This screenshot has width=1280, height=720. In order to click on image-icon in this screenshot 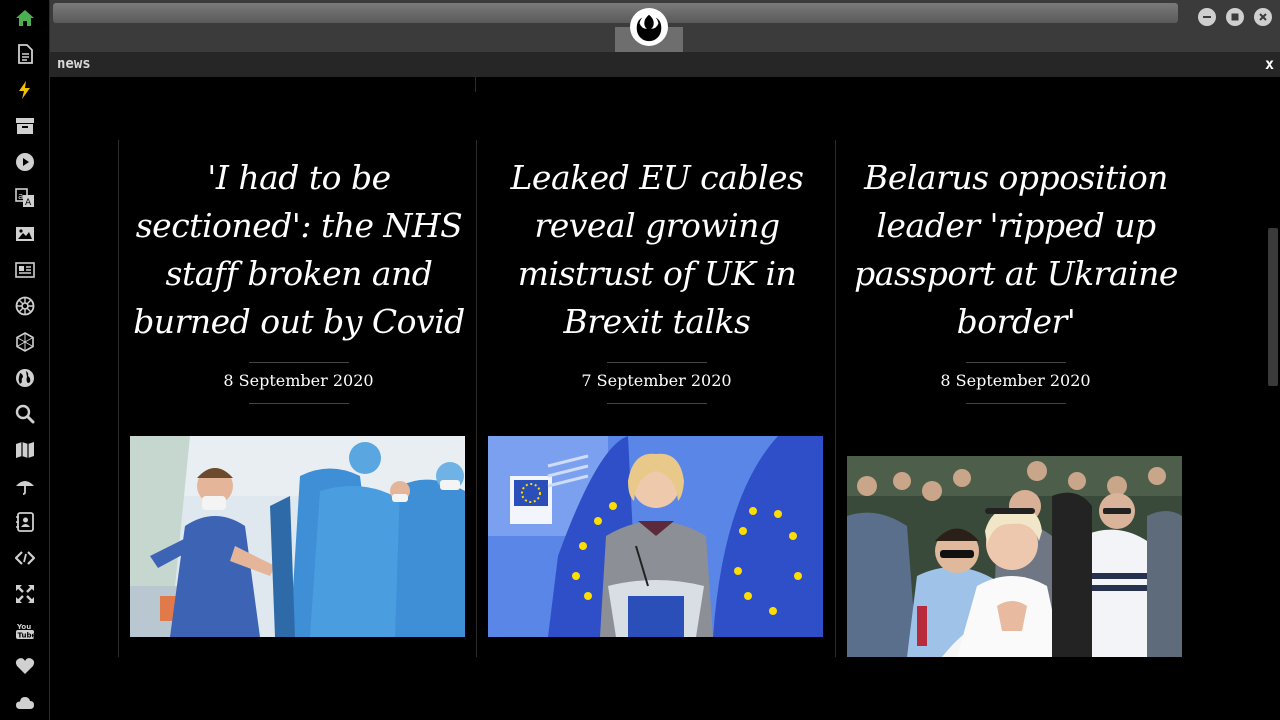, I will do `click(25, 234)`.